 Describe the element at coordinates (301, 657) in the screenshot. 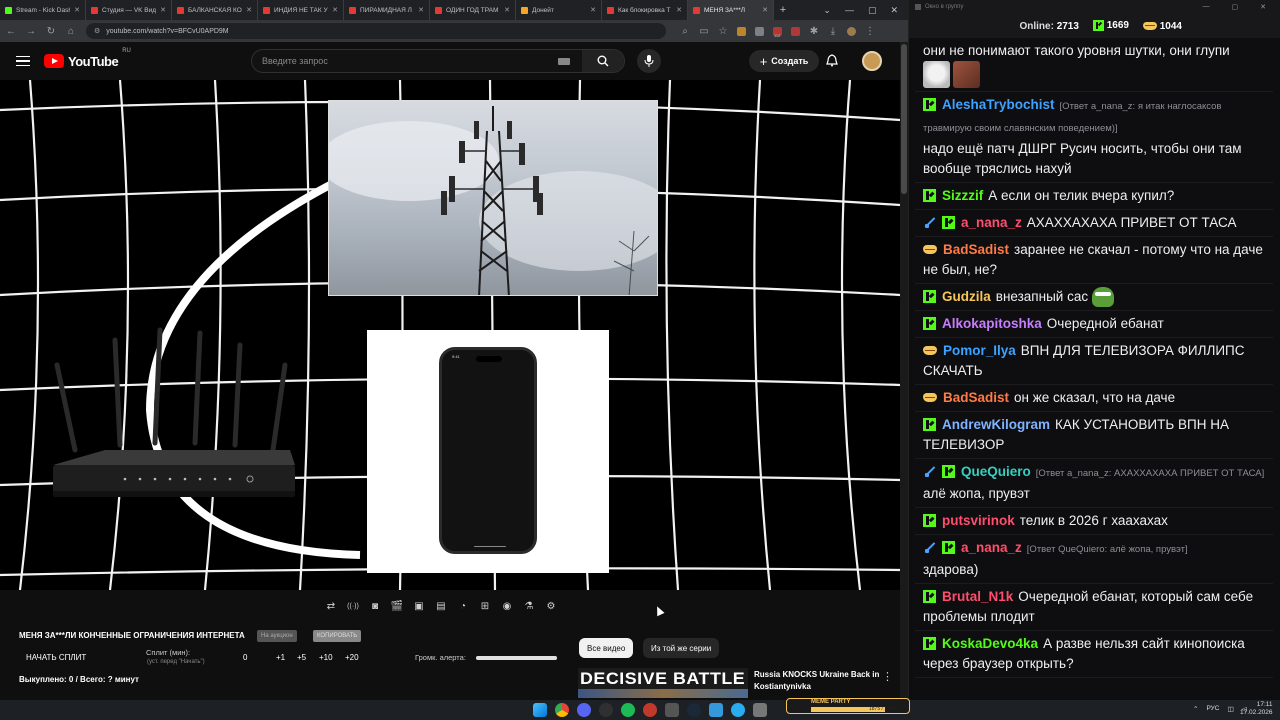

I see `add-5-button: +5` at that location.